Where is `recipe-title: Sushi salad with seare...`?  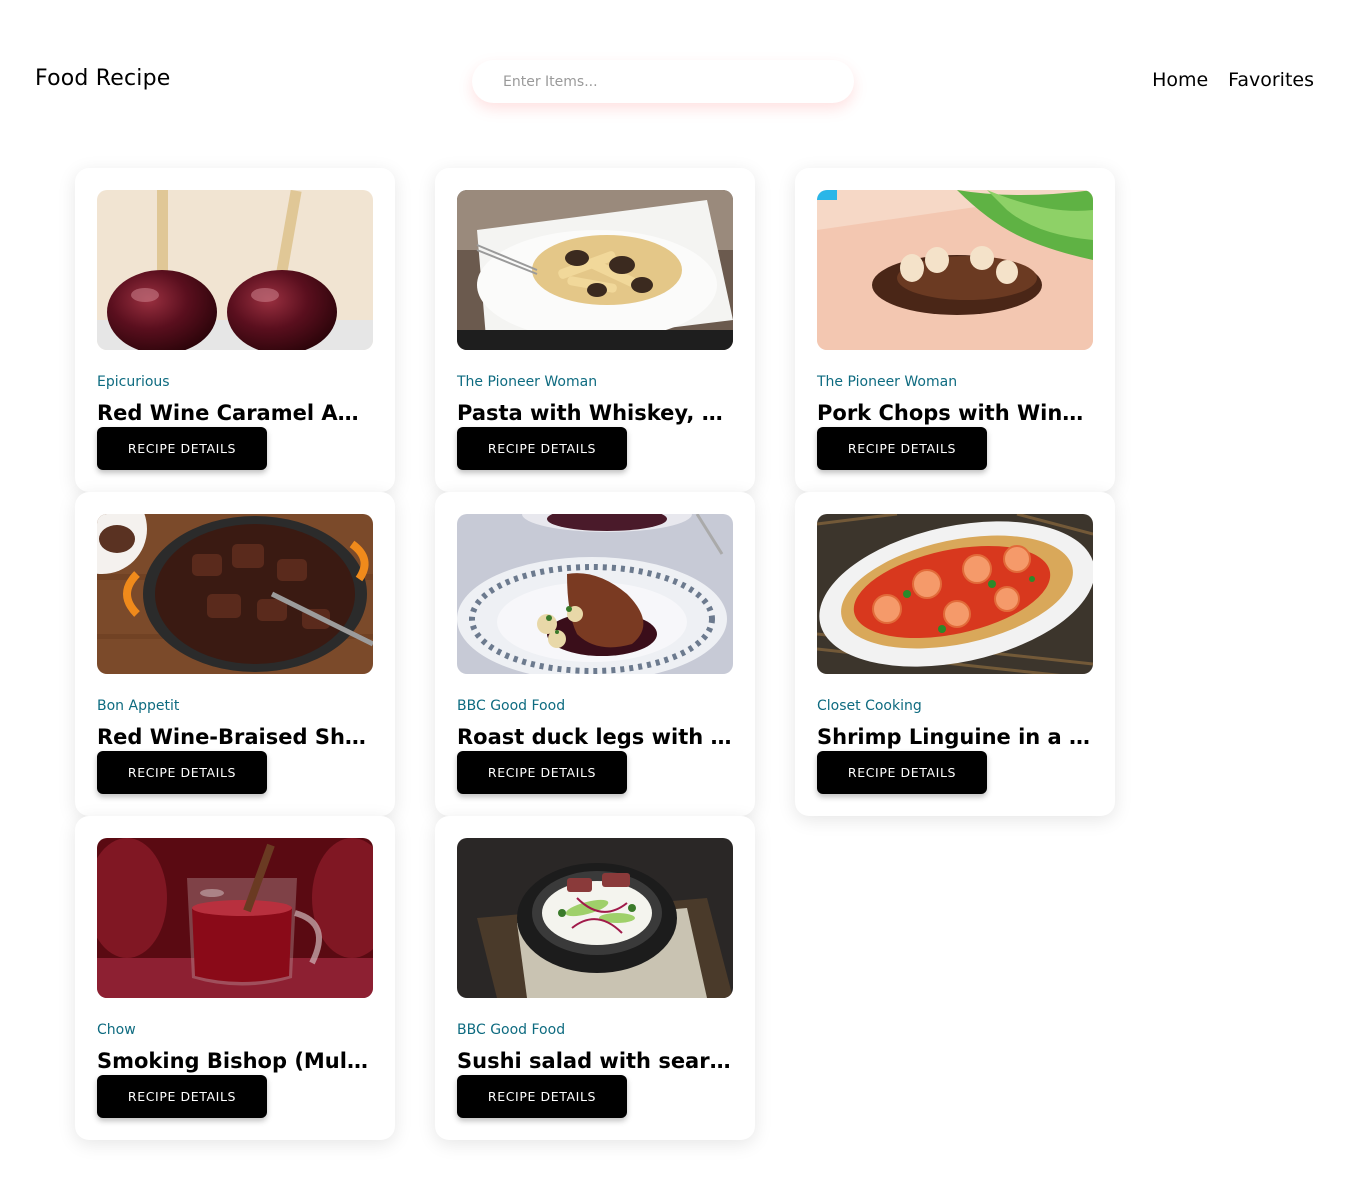
recipe-title: Sushi salad with seare... is located at coordinates (595, 1061).